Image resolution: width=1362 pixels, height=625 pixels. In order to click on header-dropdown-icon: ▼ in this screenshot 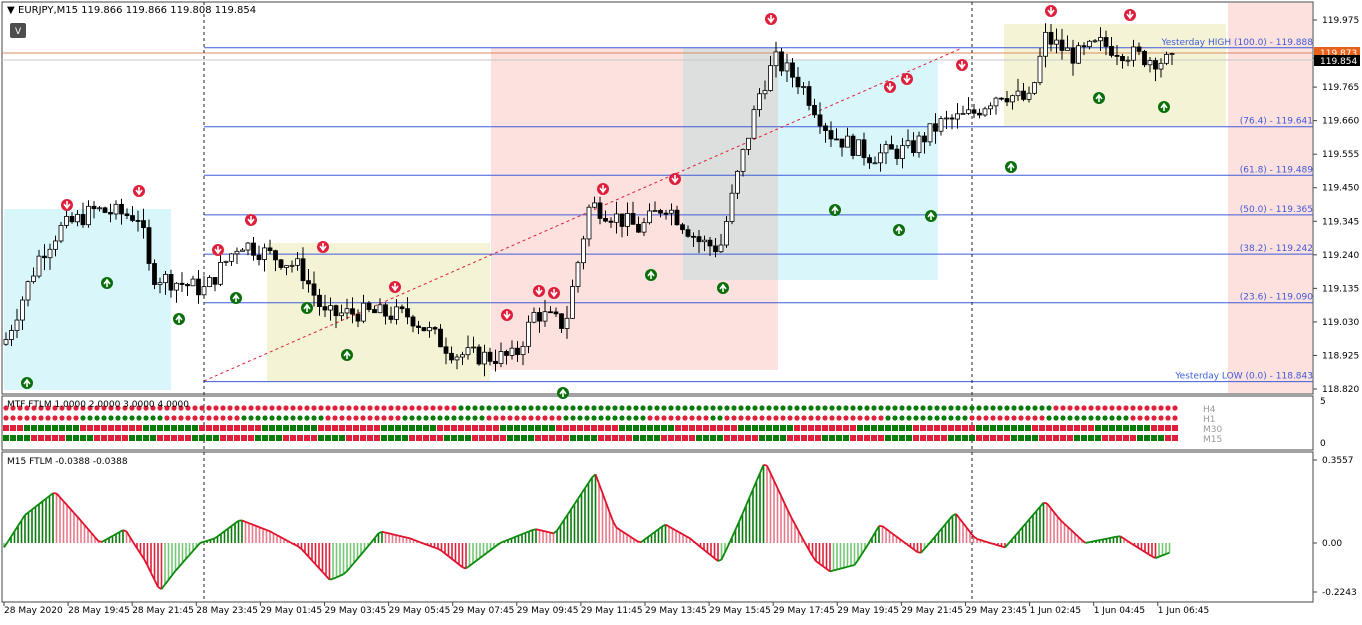, I will do `click(11, 10)`.